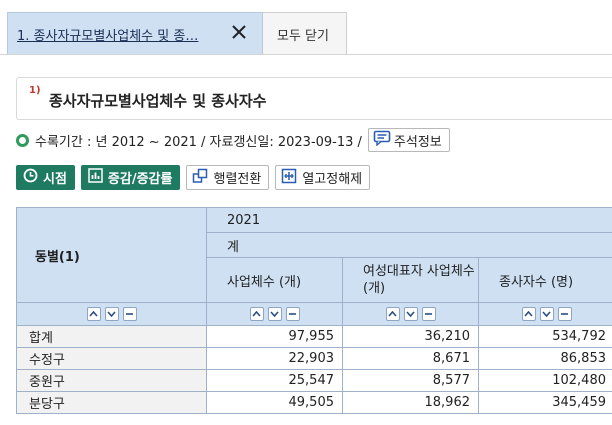  What do you see at coordinates (111, 358) in the screenshot?
I see `row-label: 수정구` at bounding box center [111, 358].